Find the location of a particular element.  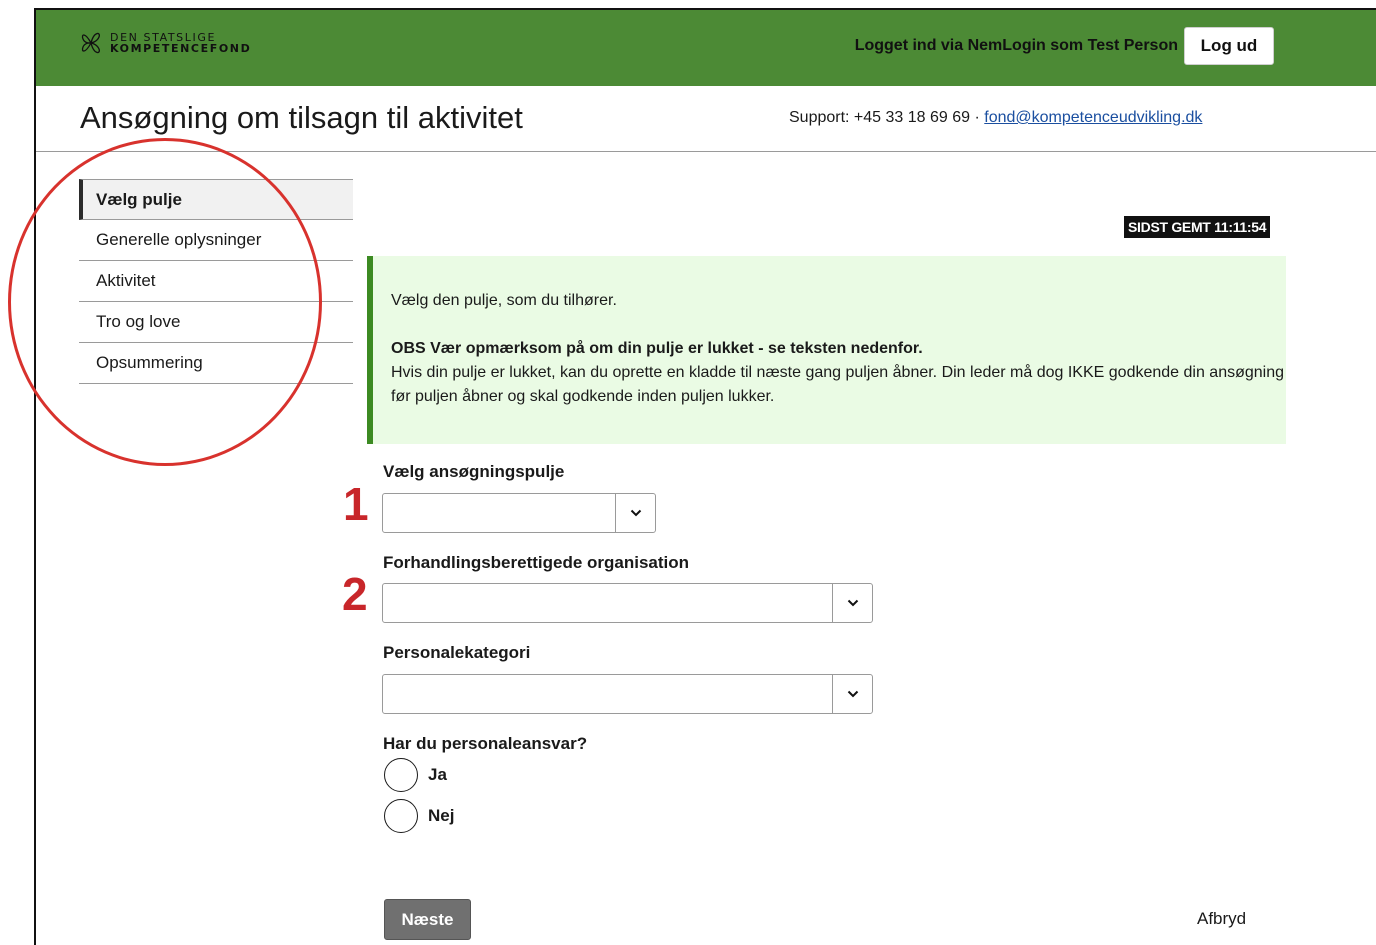

sidebar-item-label: Vælg pulje is located at coordinates (139, 199).